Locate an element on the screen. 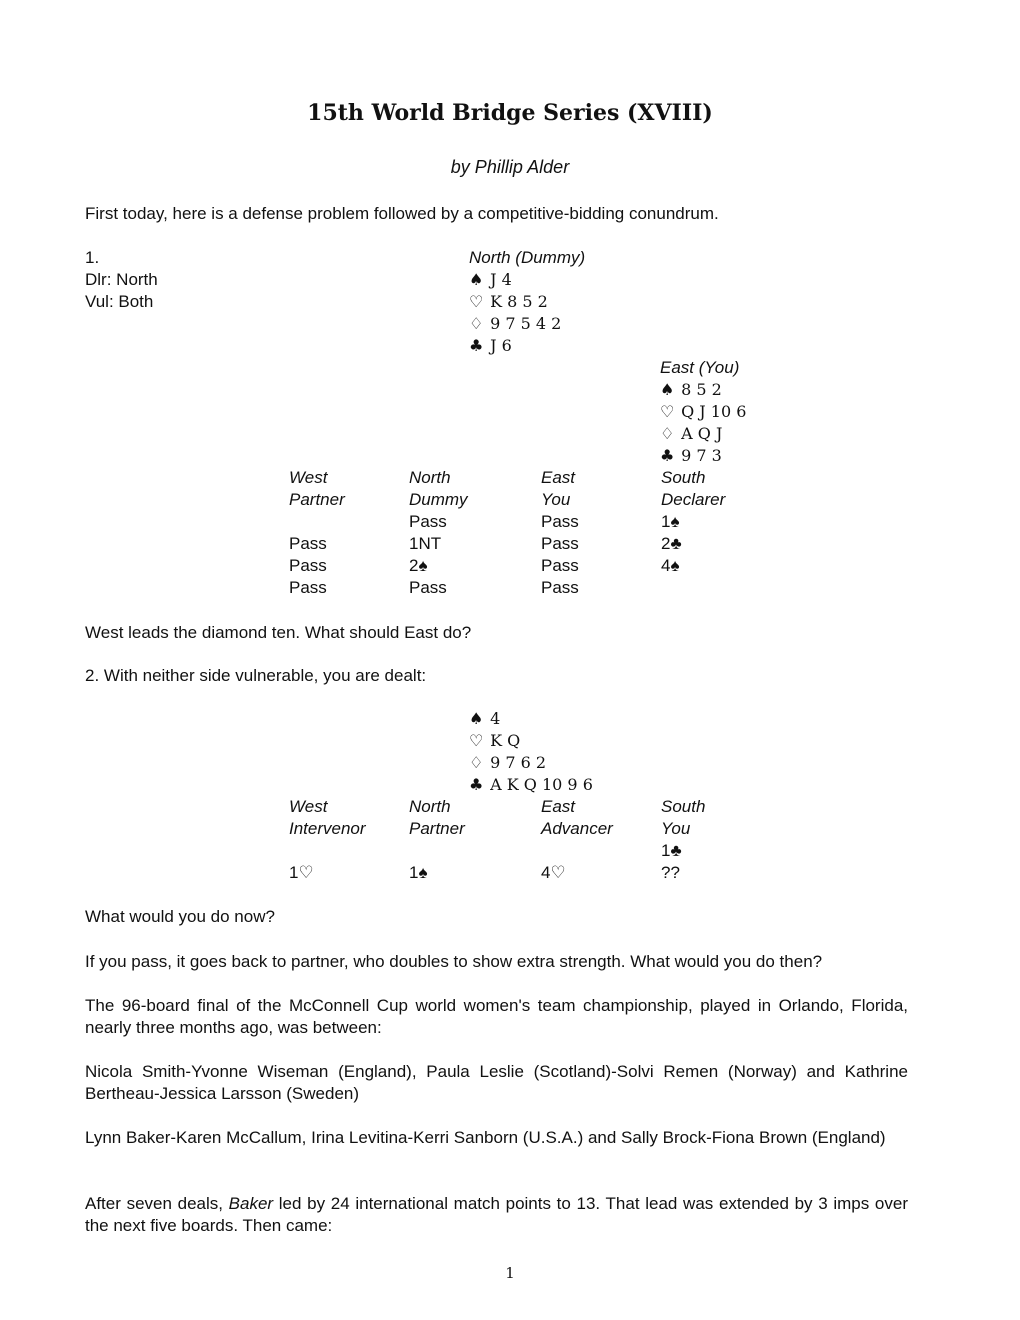 Image resolution: width=1020 pixels, height=1320 pixels. east-spades: 8 5 2 is located at coordinates (701, 389).